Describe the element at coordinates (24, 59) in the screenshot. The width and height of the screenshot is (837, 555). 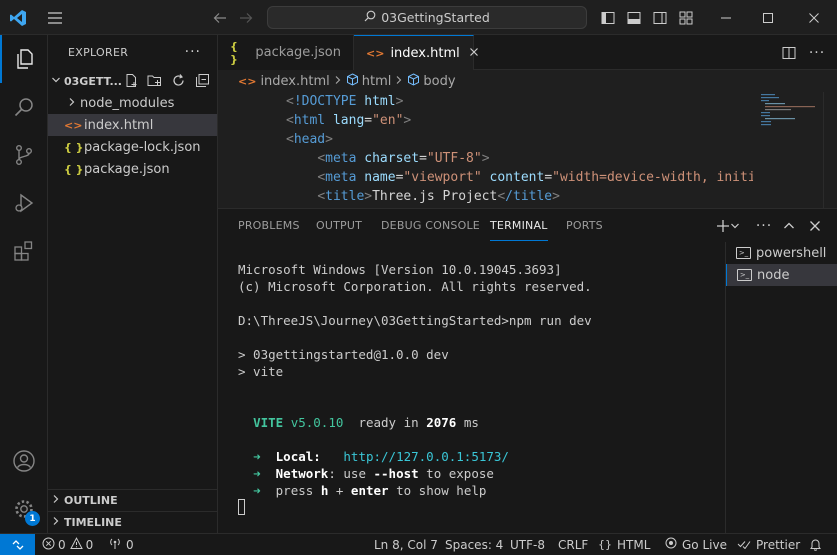
I see `explorer-icon` at that location.